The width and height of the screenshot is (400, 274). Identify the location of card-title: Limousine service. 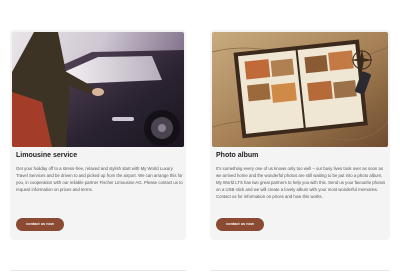
(47, 155).